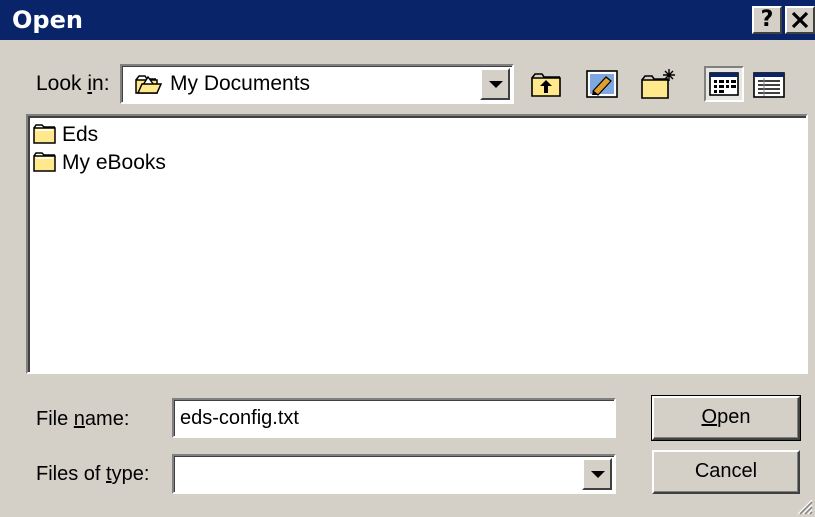  Describe the element at coordinates (394, 418) in the screenshot. I see `file-name-input` at that location.